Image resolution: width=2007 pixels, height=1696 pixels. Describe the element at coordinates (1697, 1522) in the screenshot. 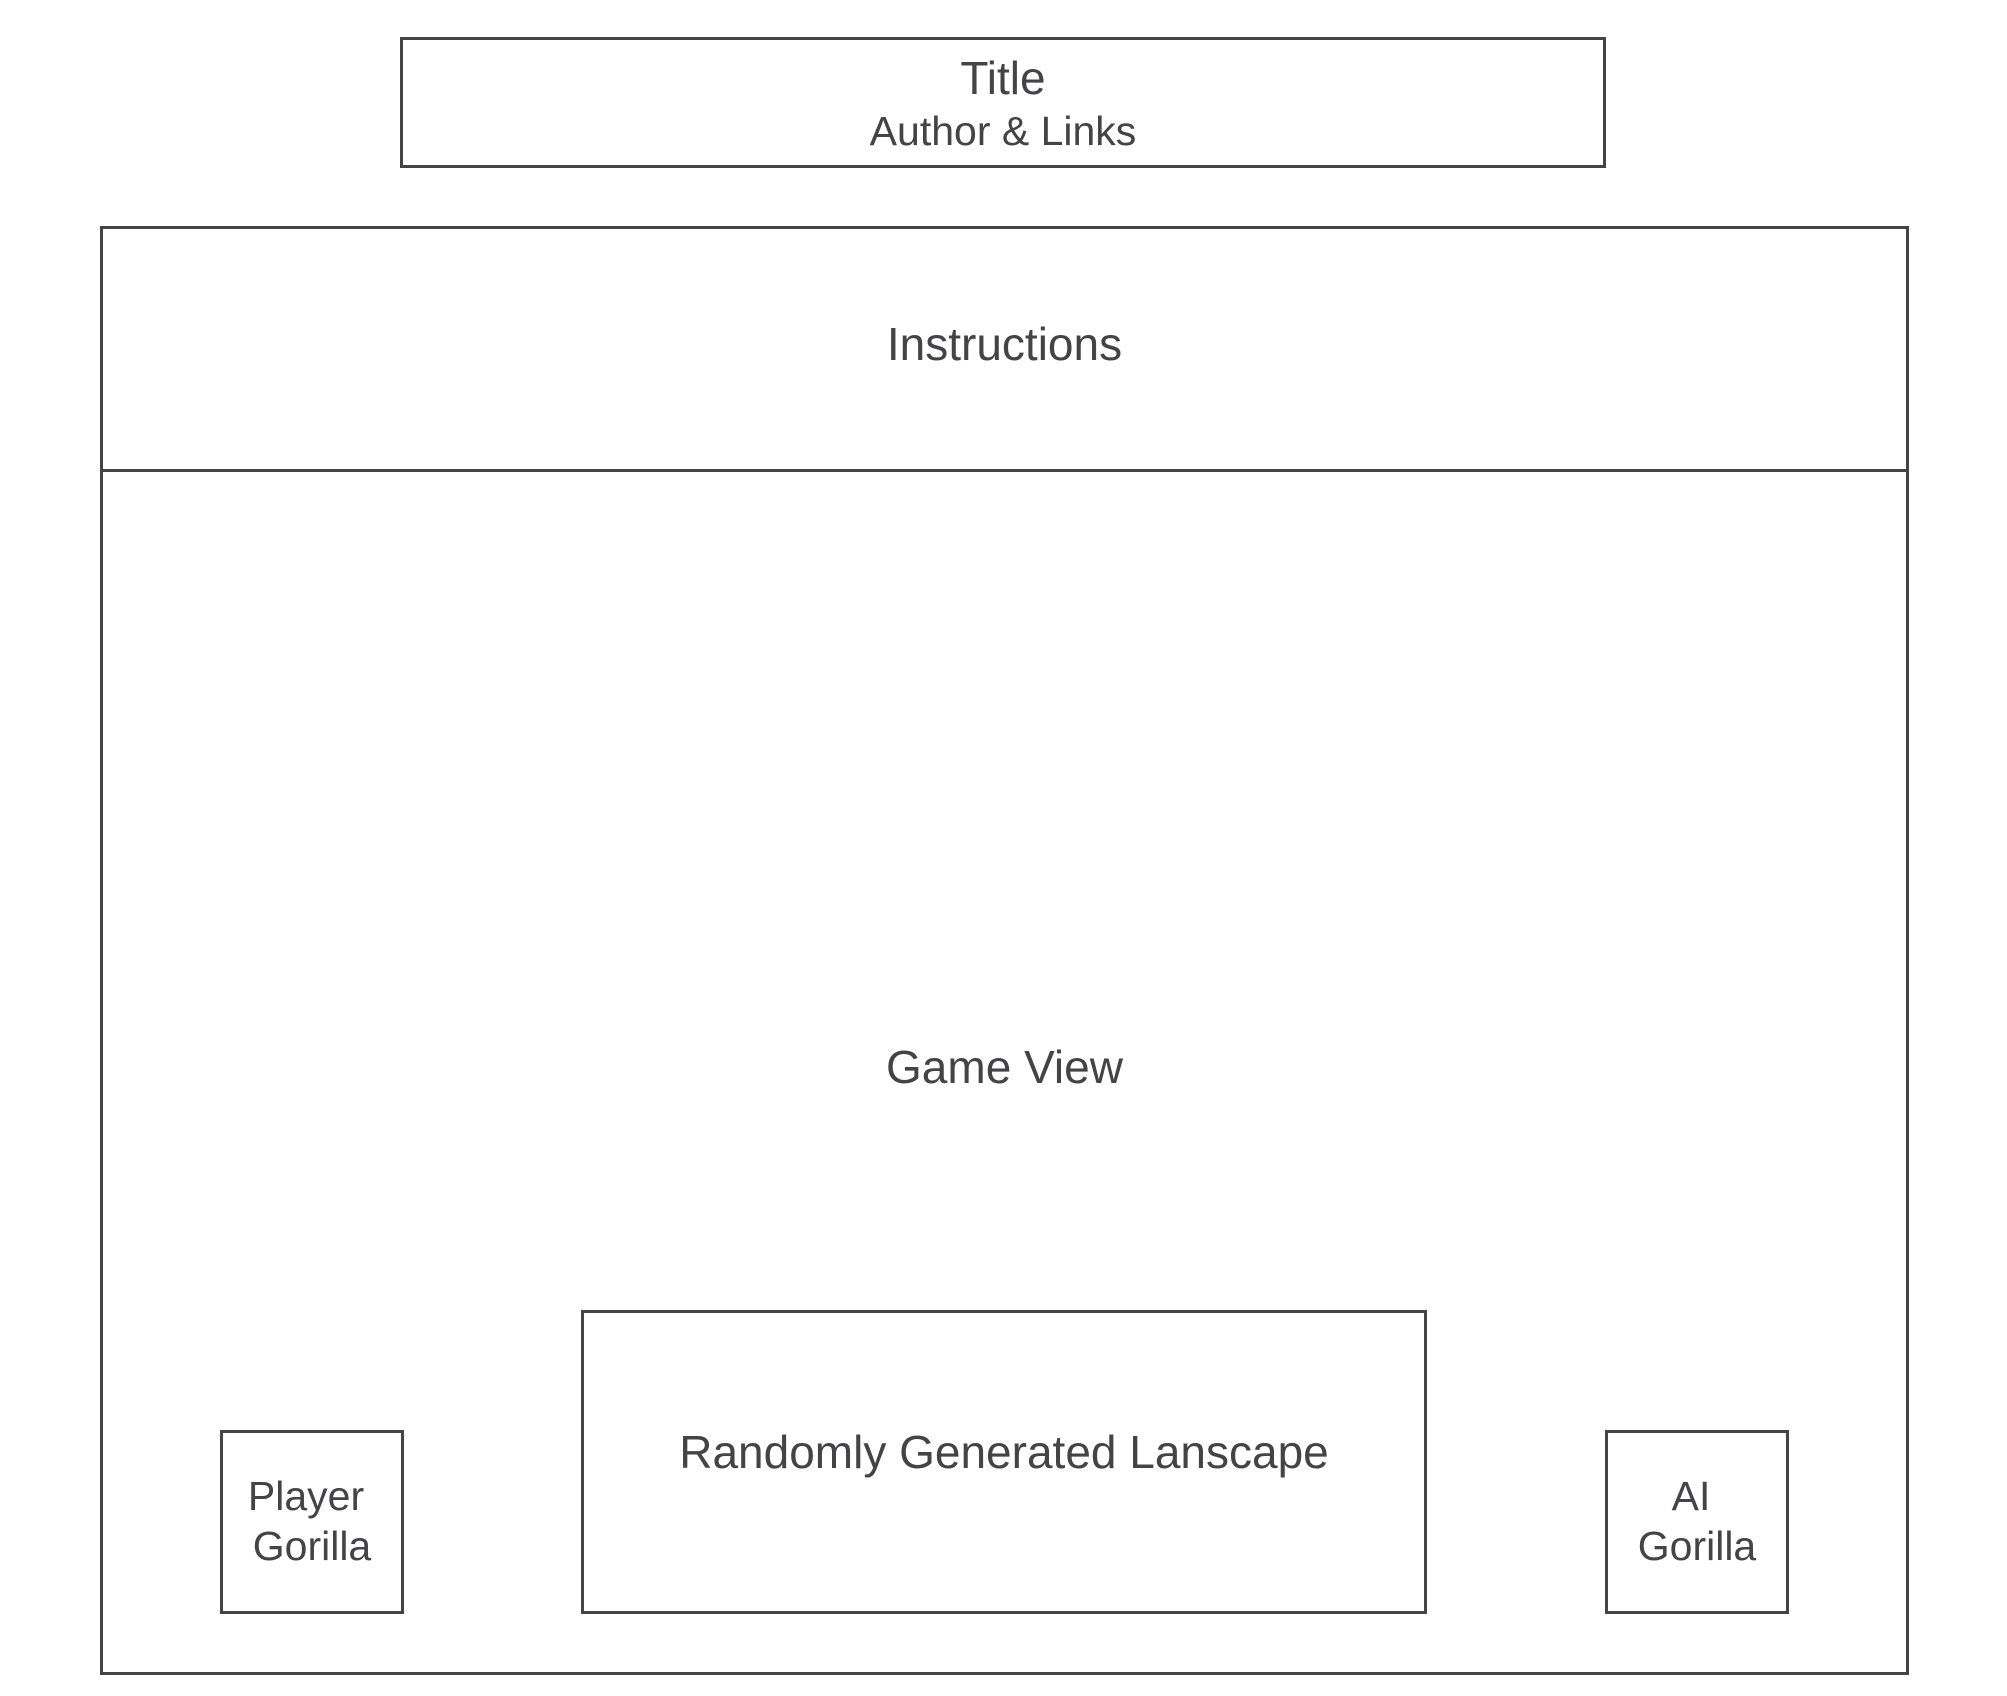

I see `ai-gorilla-box: AI Gorilla` at that location.